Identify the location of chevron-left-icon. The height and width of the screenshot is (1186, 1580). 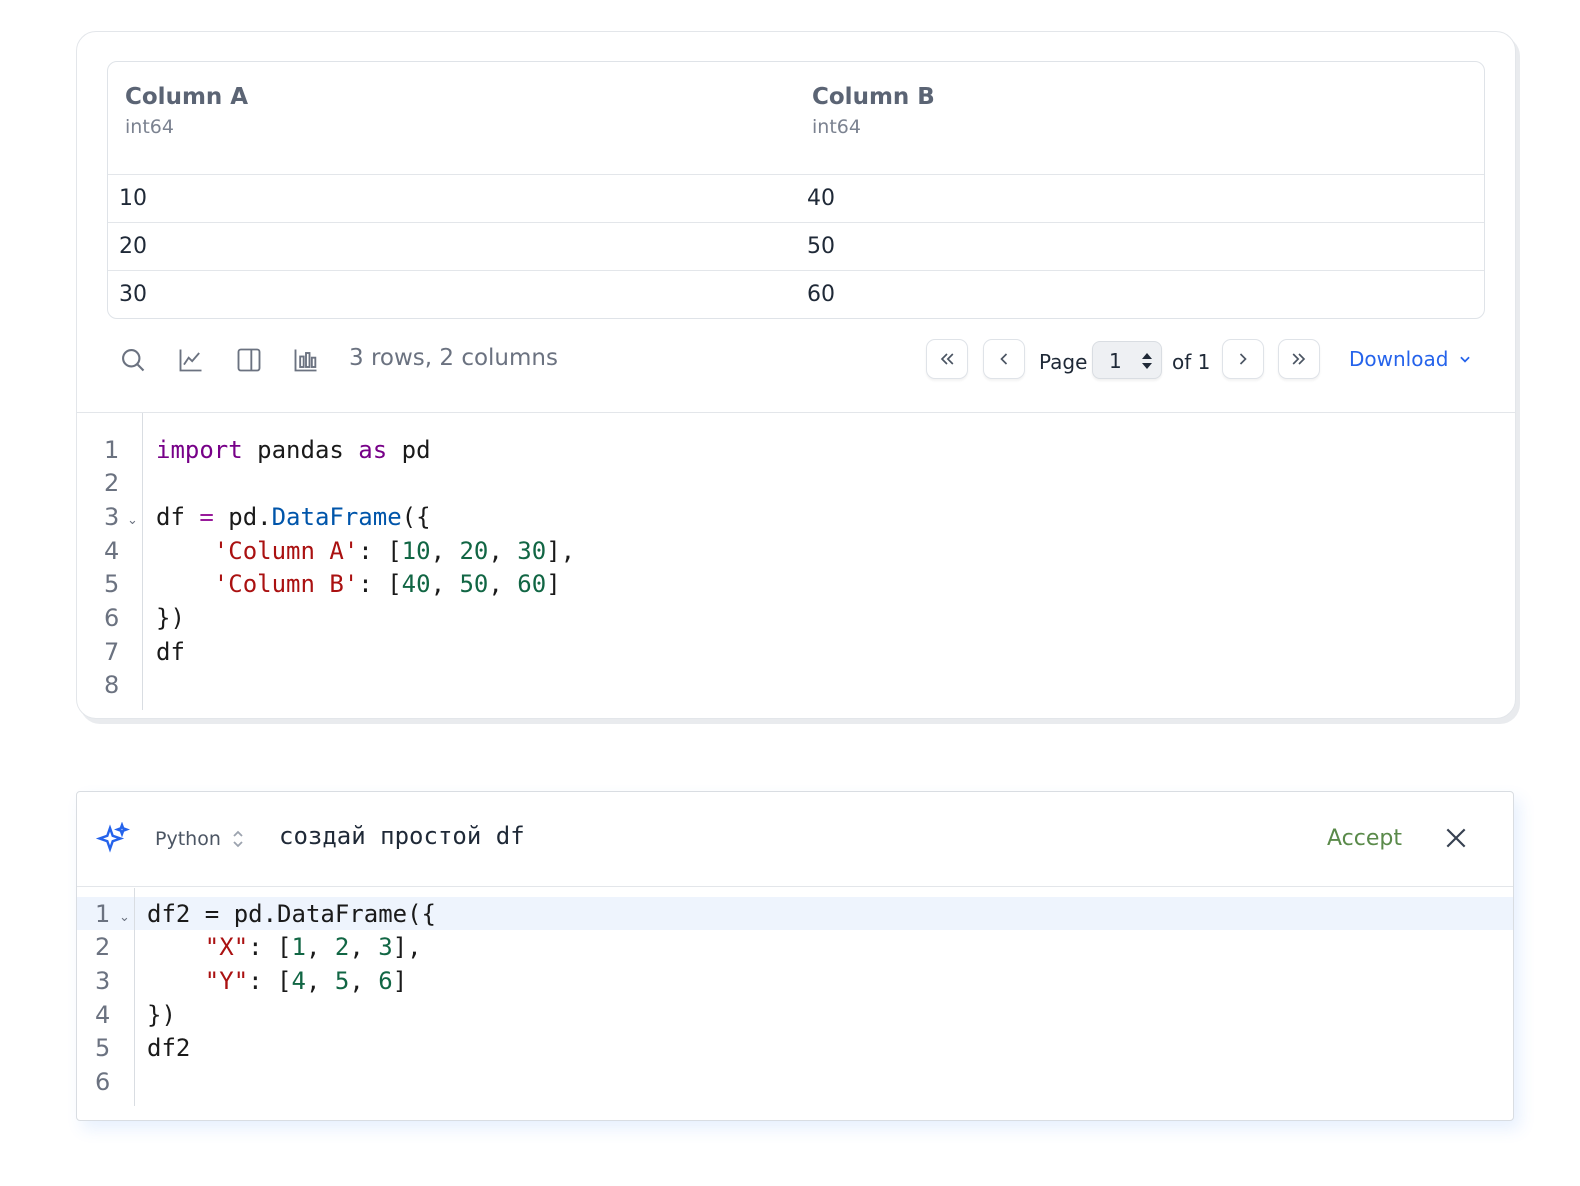
(1004, 359).